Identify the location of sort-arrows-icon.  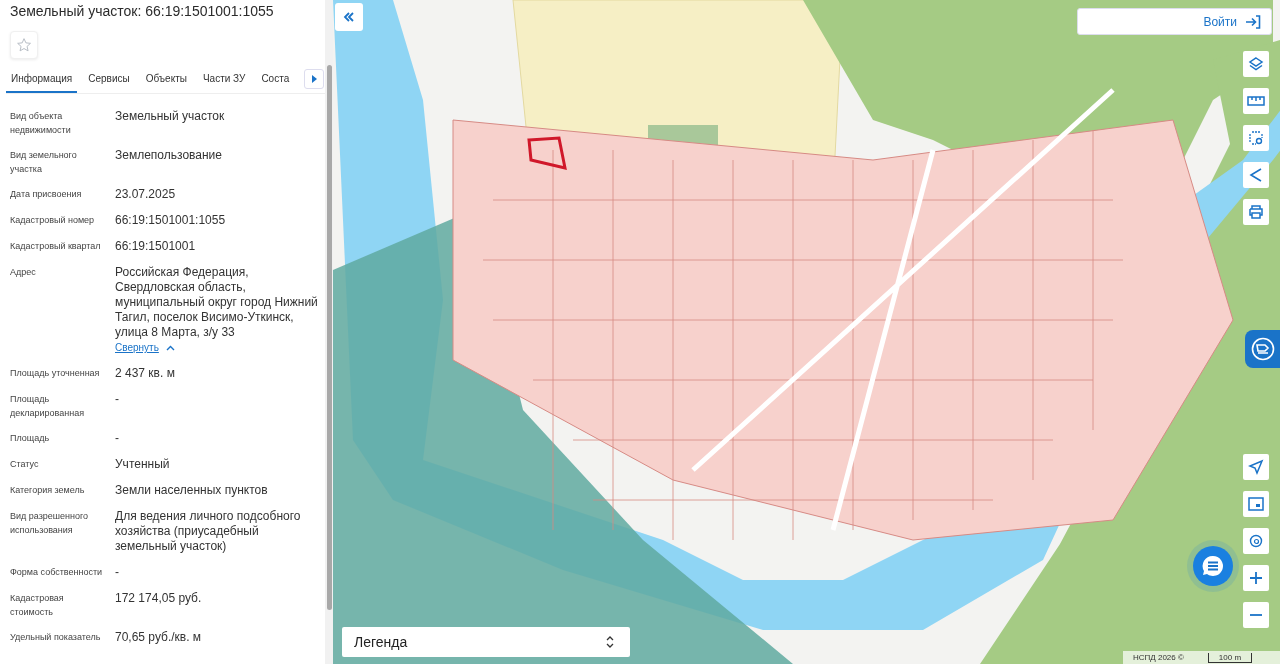
(610, 642).